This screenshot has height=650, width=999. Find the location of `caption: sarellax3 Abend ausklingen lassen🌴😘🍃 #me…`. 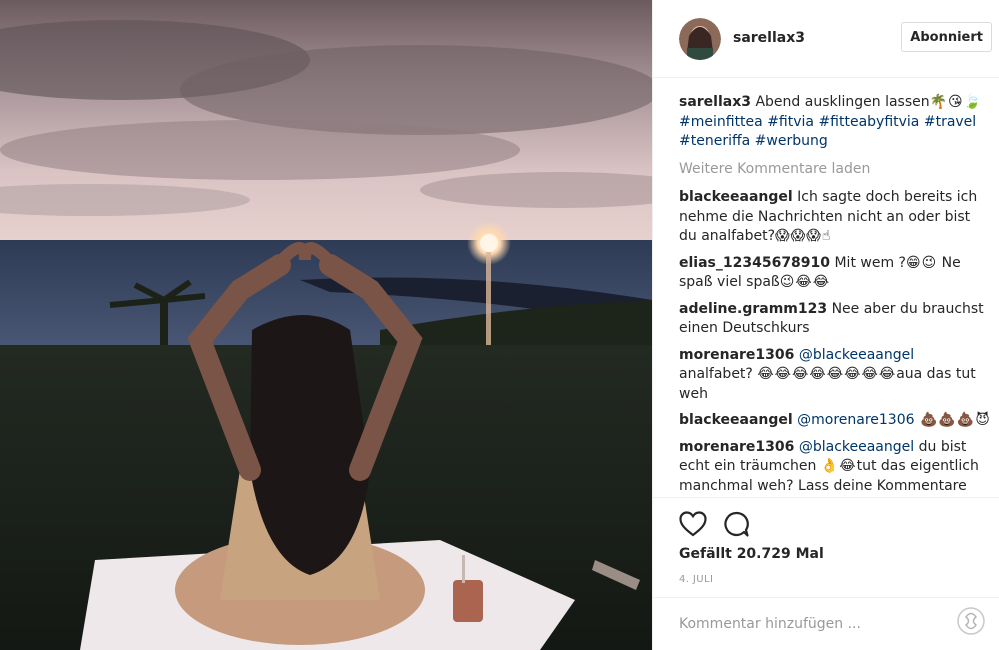

caption: sarellax3 Abend ausklingen lassen🌴😘🍃 #me… is located at coordinates (835, 122).